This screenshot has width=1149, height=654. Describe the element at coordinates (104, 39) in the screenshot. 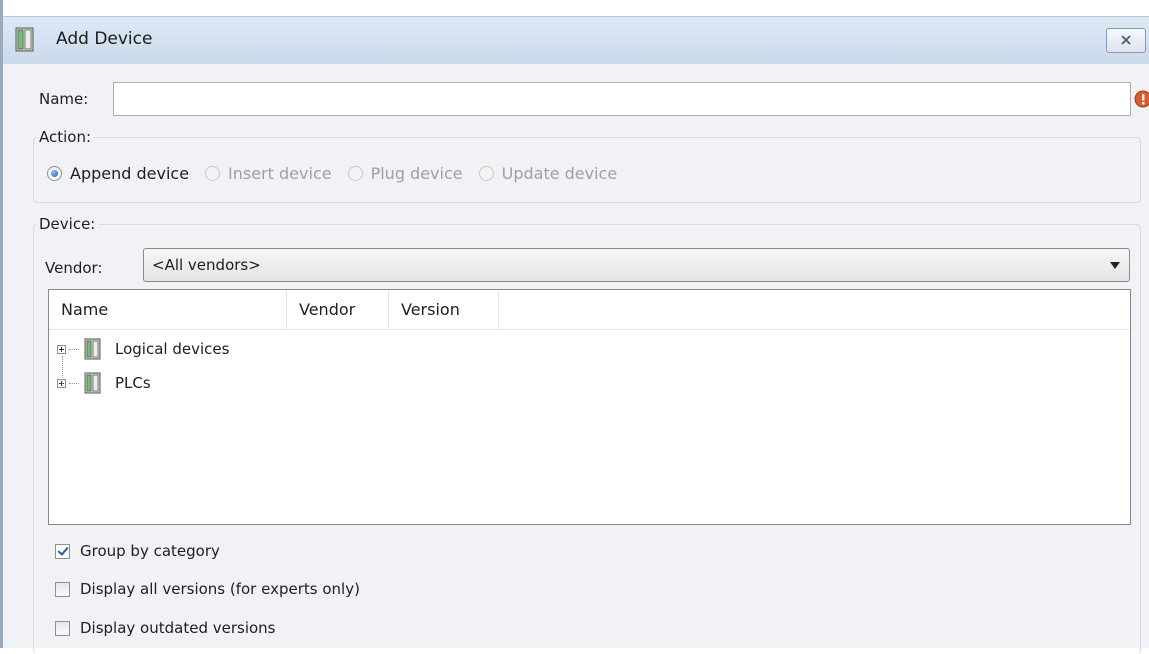

I see `dialog-title: Add Device` at that location.